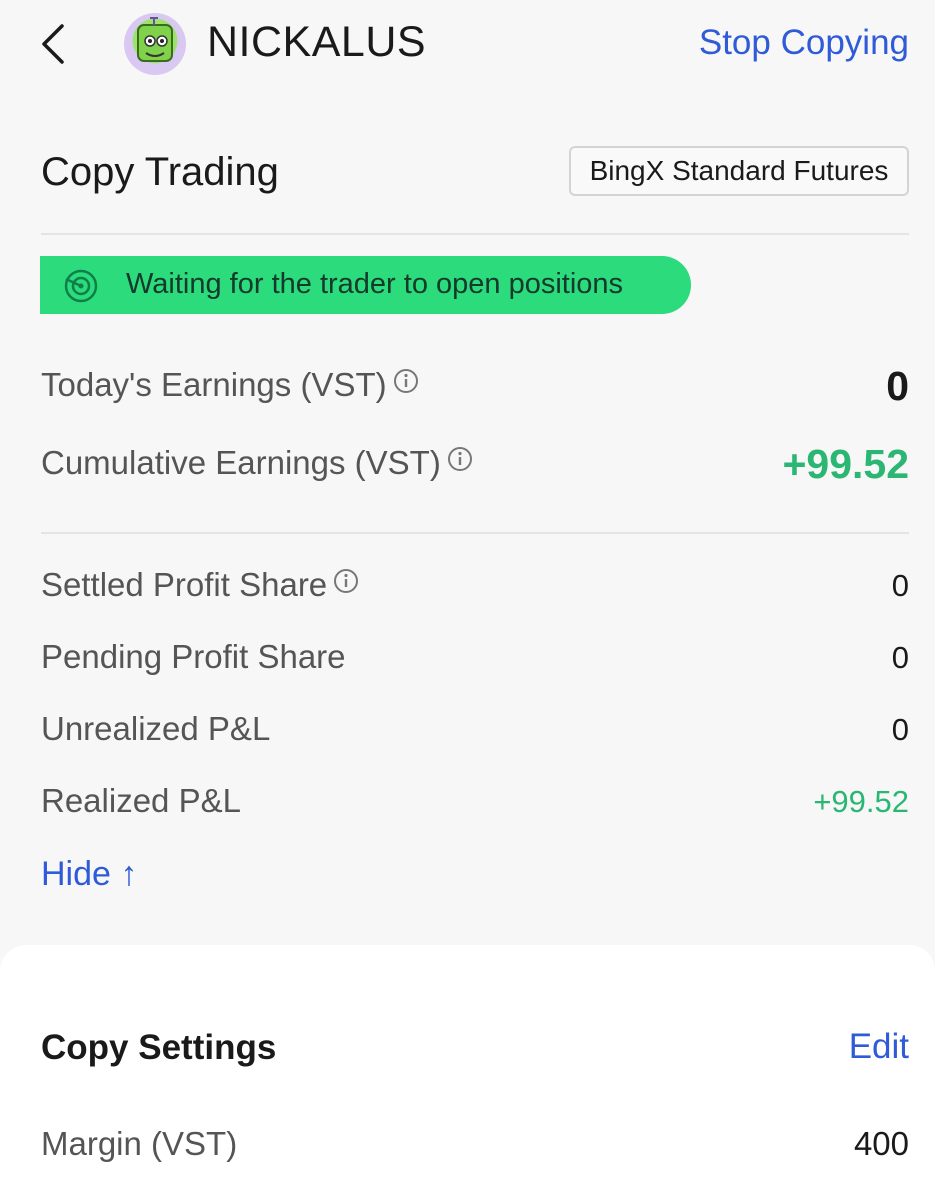 The image size is (935, 1200). What do you see at coordinates (881, 1143) in the screenshot?
I see `margin-value: 400` at bounding box center [881, 1143].